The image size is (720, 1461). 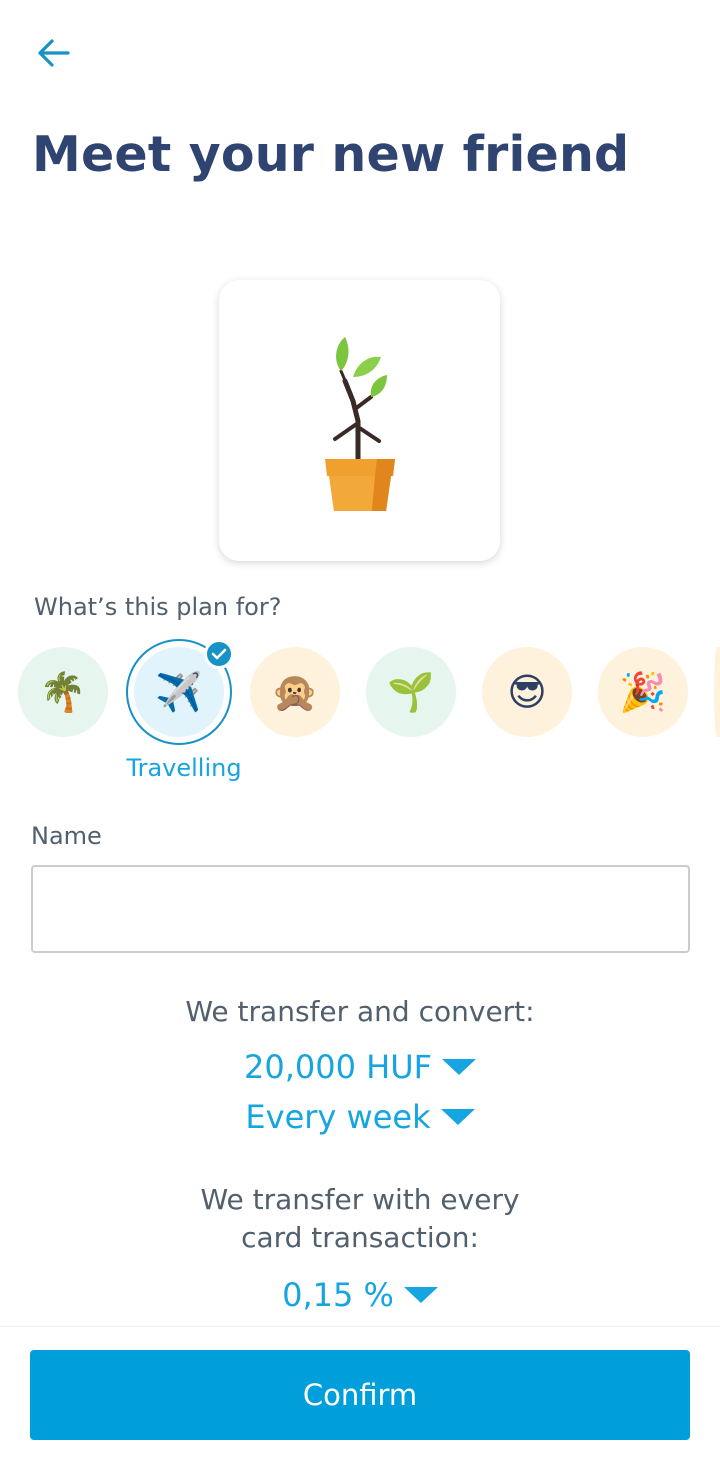 What do you see at coordinates (158, 607) in the screenshot?
I see `plan-purpose-question: What’s this plan for?` at bounding box center [158, 607].